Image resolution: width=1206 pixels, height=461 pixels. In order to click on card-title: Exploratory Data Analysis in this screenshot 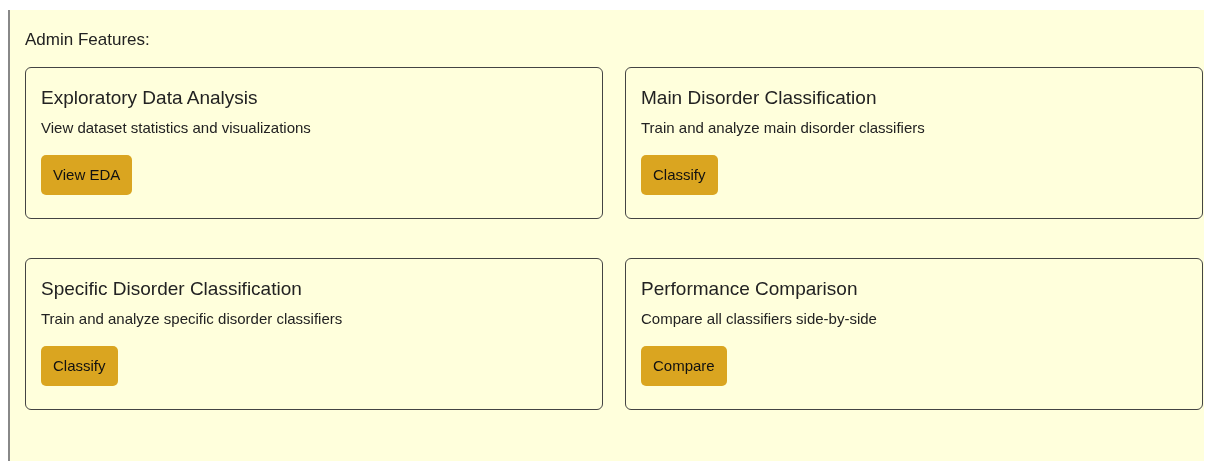, I will do `click(150, 99)`.